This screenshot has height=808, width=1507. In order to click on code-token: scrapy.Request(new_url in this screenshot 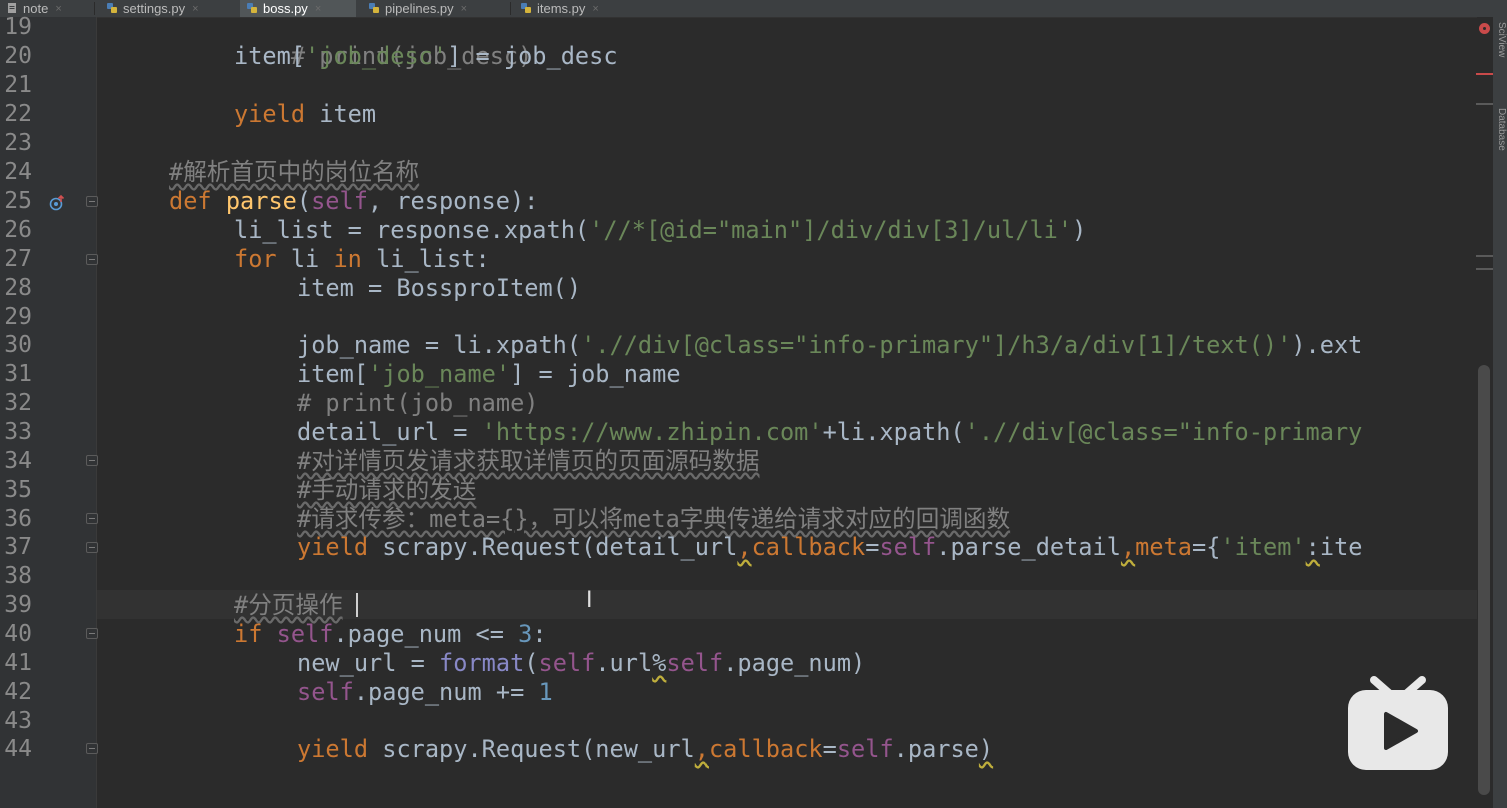, I will do `click(531, 749)`.